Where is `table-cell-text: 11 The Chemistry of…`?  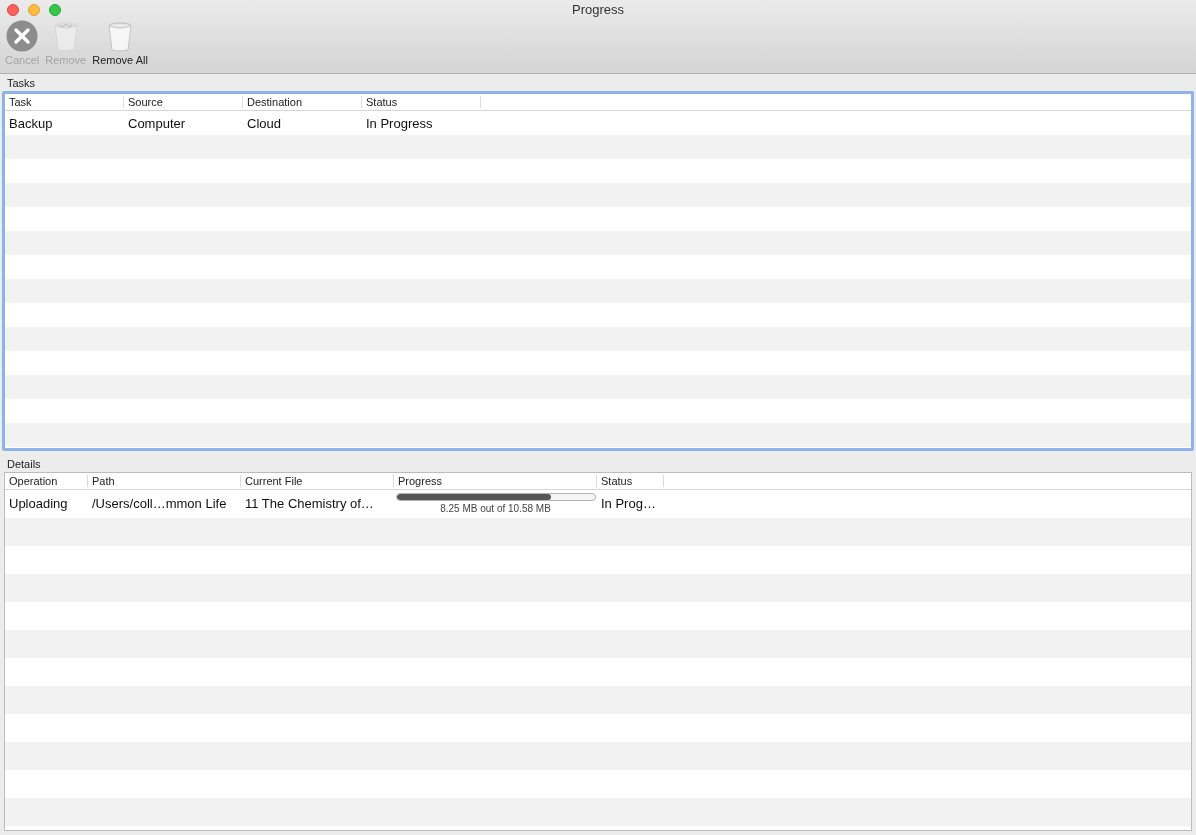
table-cell-text: 11 The Chemistry of… is located at coordinates (309, 503).